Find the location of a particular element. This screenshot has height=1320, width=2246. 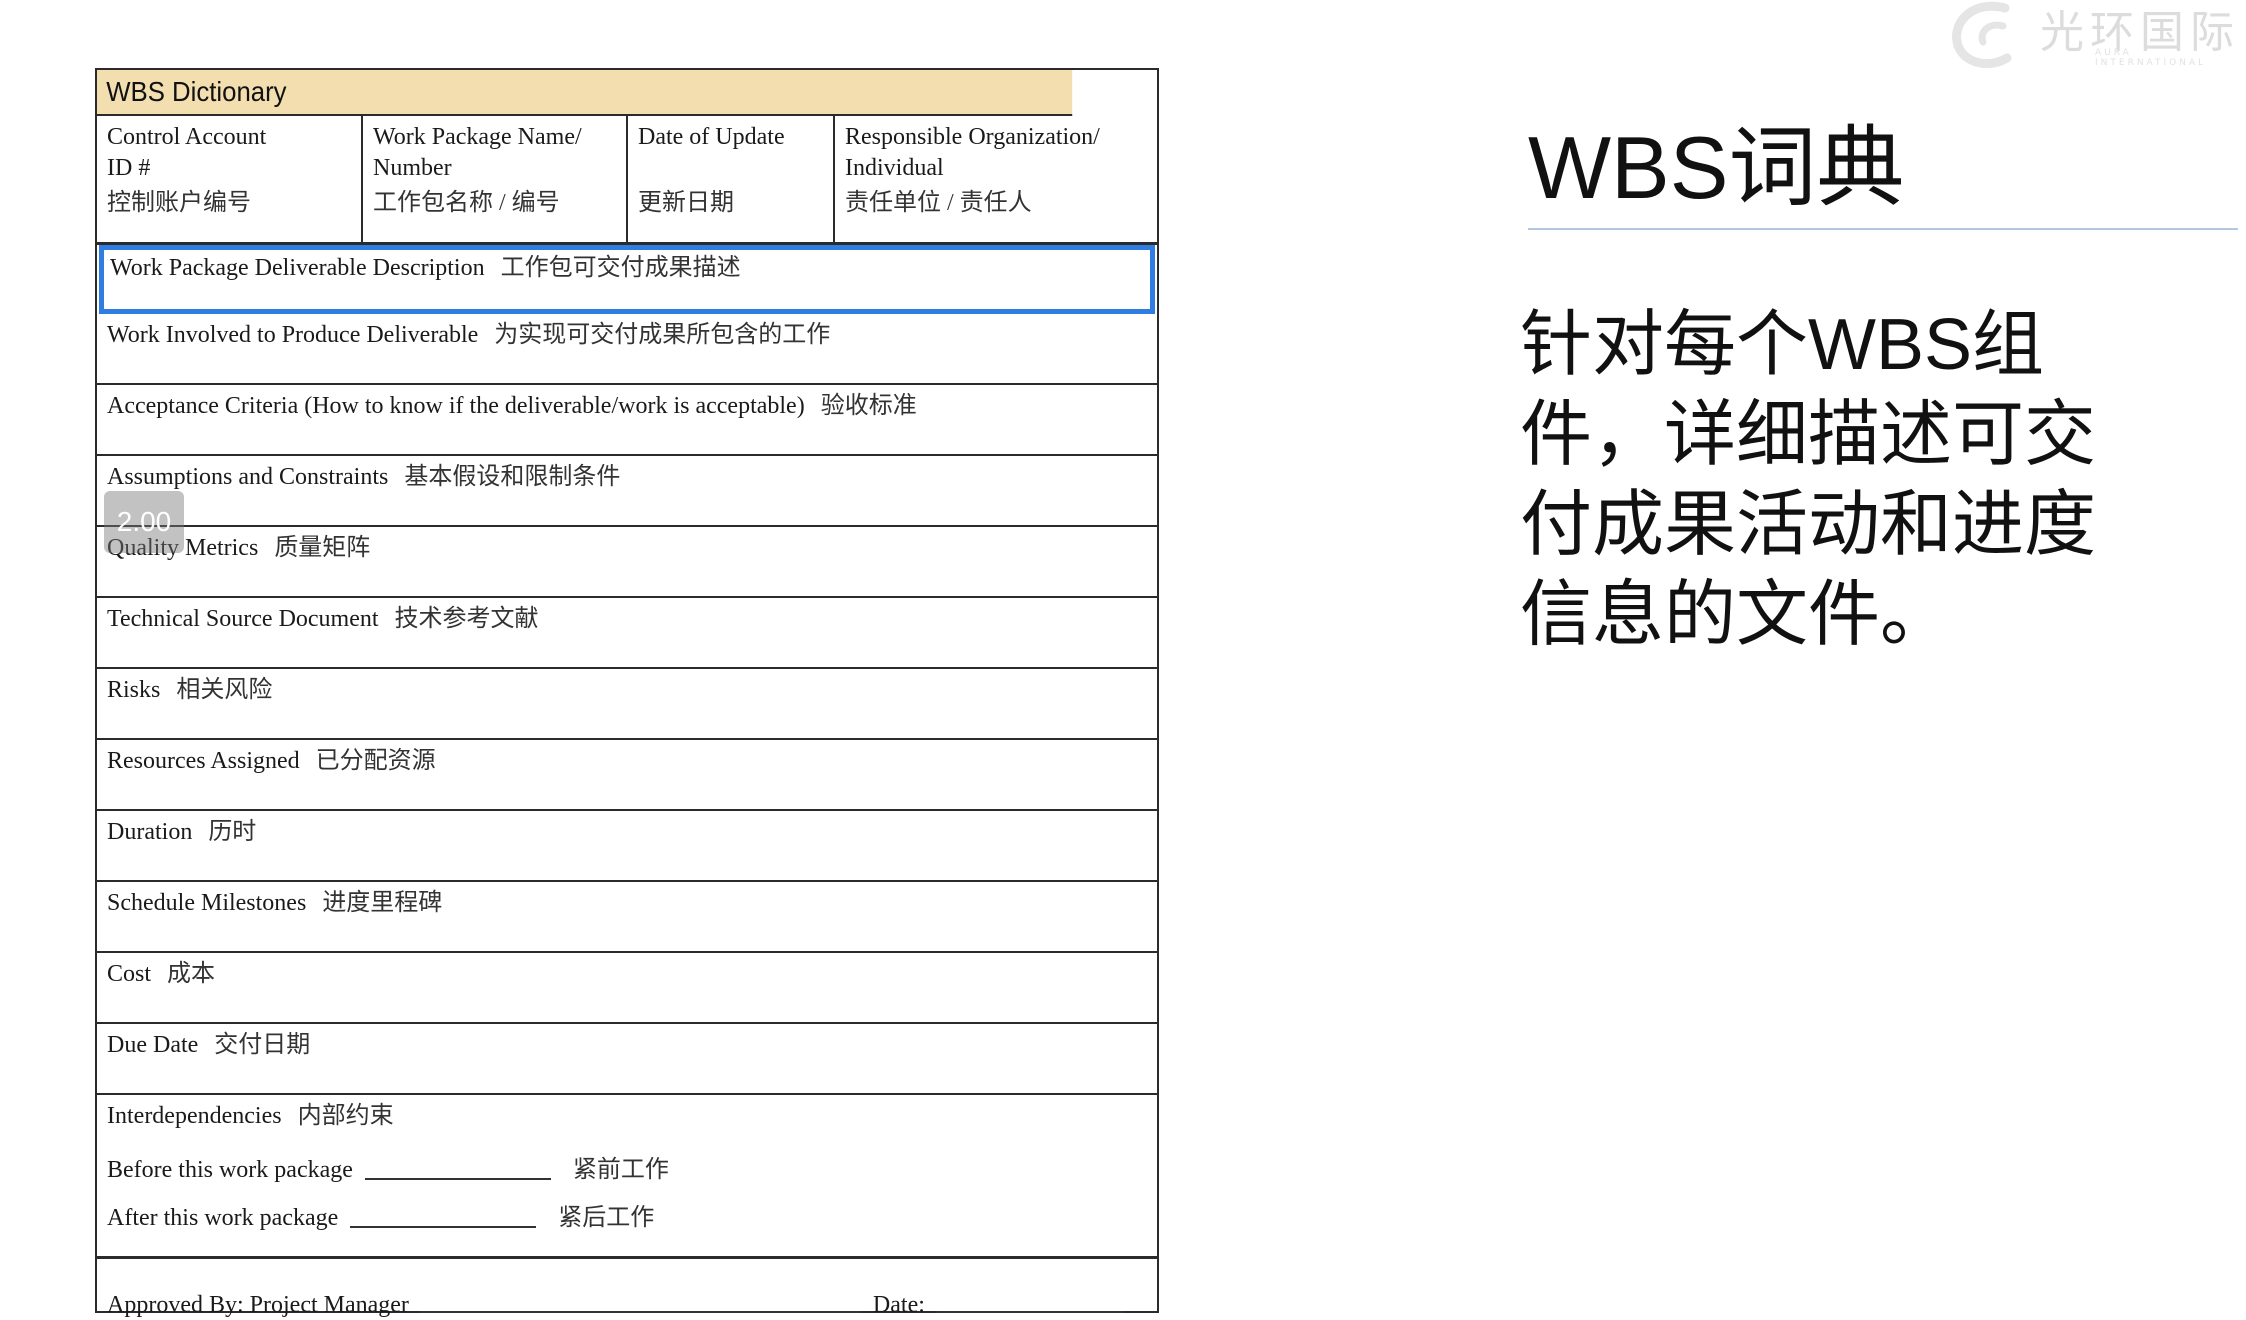

row-label: Work Involved to Produce Deliverable is located at coordinates (293, 335).